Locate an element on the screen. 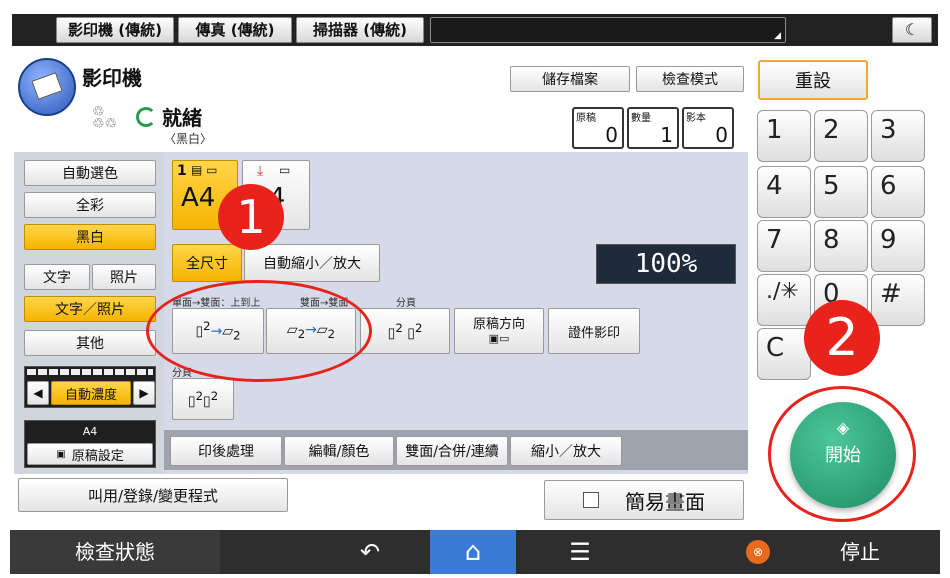 The image size is (950, 578). orientation-label: 原稿方向 is located at coordinates (498, 324).